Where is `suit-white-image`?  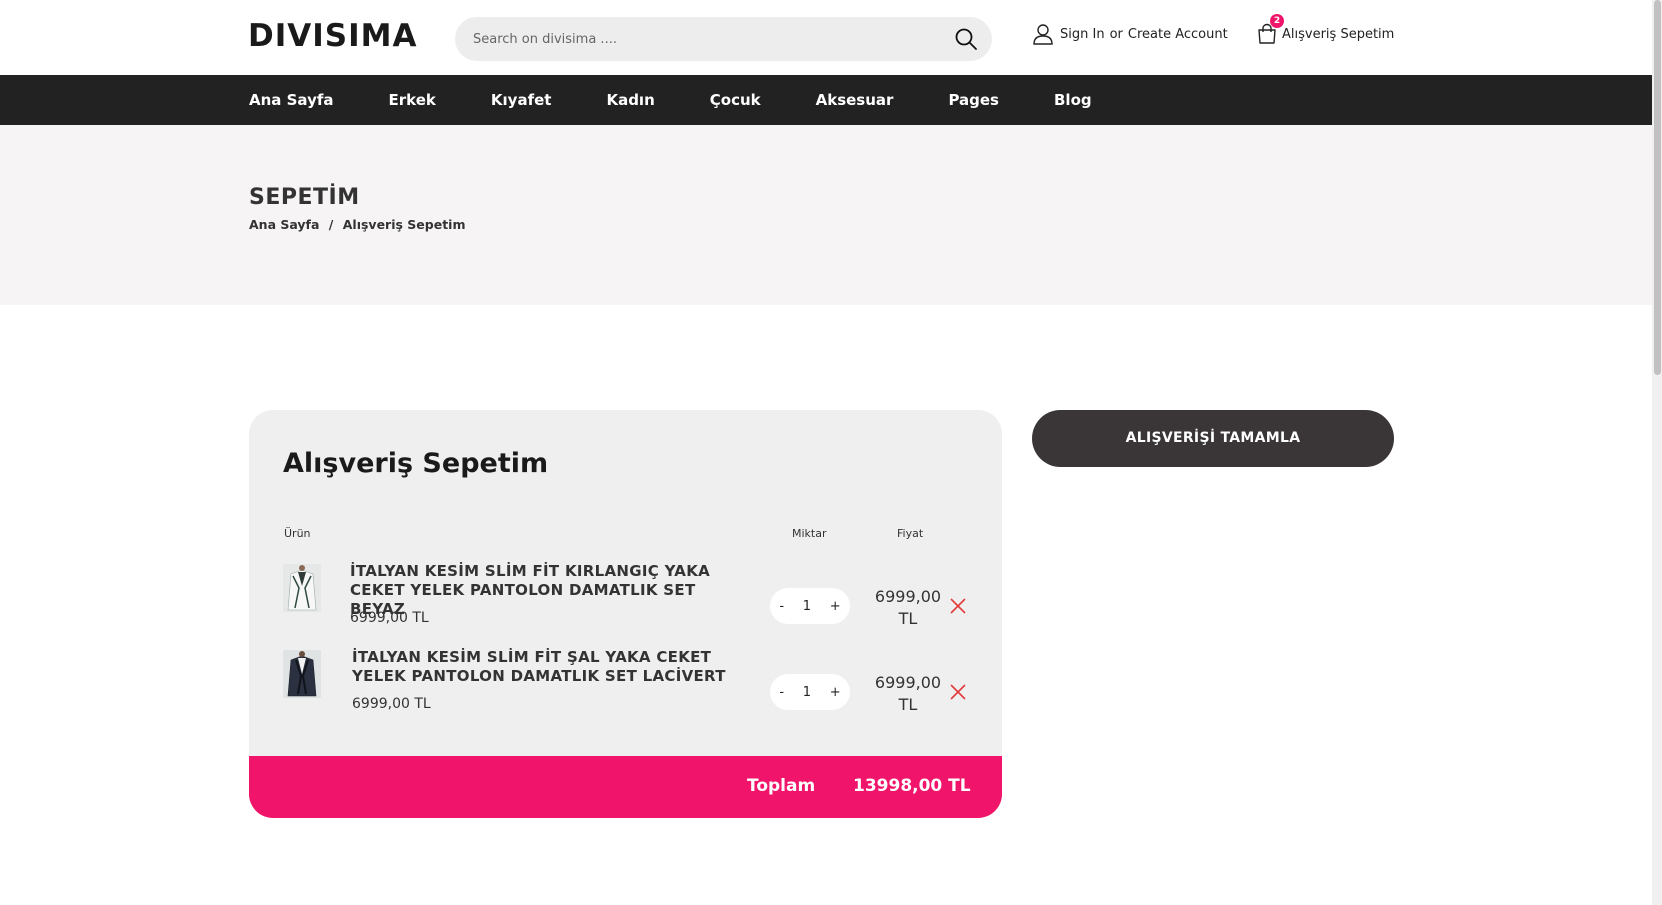 suit-white-image is located at coordinates (302, 588).